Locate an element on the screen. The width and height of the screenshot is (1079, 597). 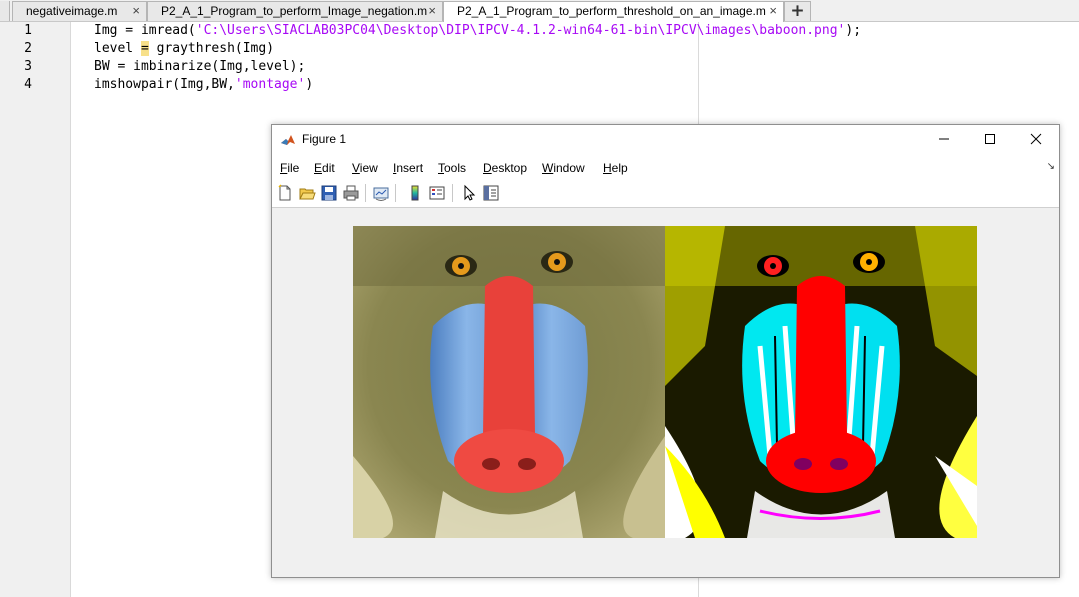
code-line-2: level = graythresh(Img) is located at coordinates (184, 49).